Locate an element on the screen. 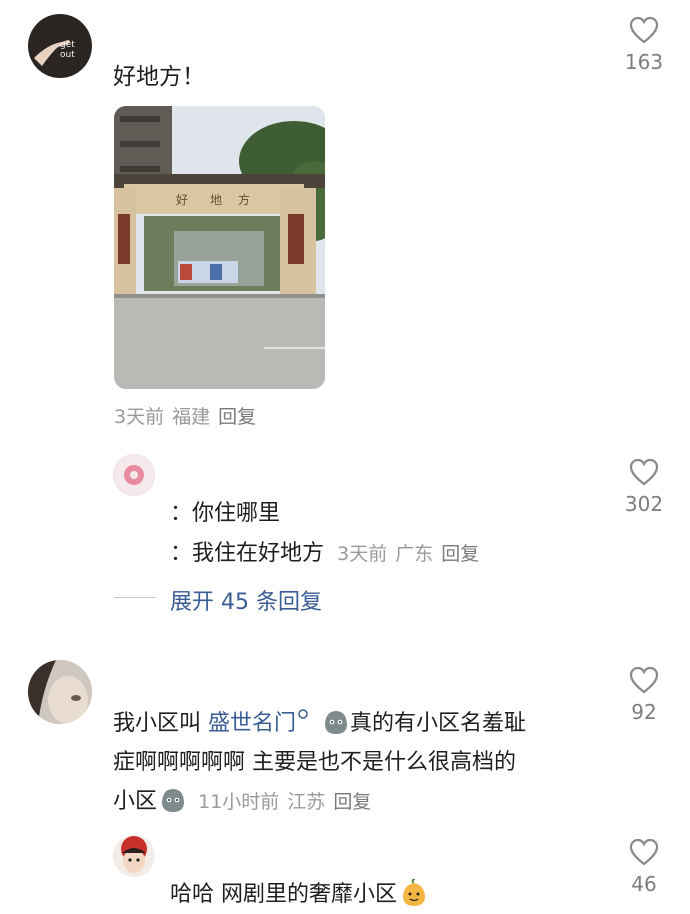  reply-text: ：我住在好地方 is located at coordinates (247, 553).